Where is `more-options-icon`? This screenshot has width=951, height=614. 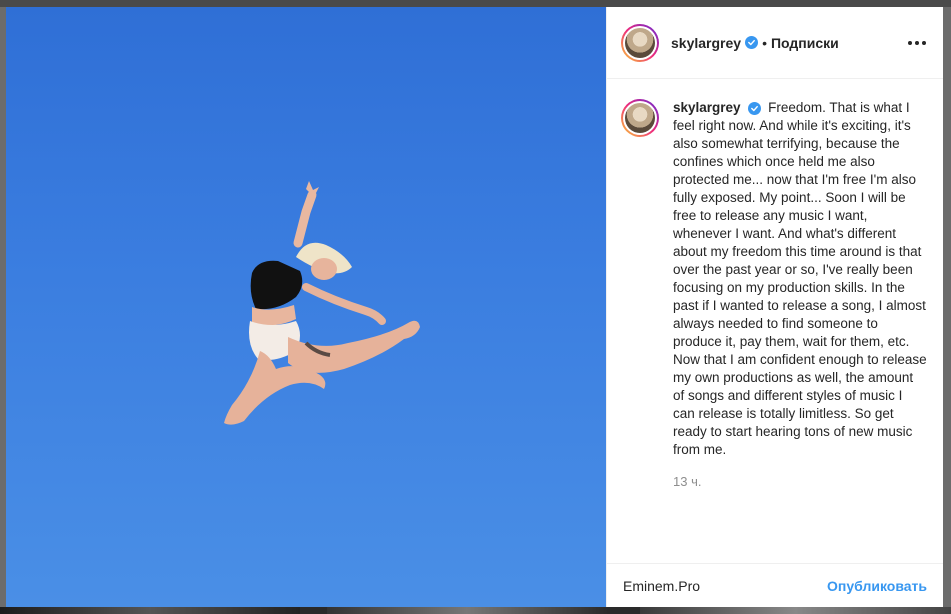
more-options-icon is located at coordinates (917, 43).